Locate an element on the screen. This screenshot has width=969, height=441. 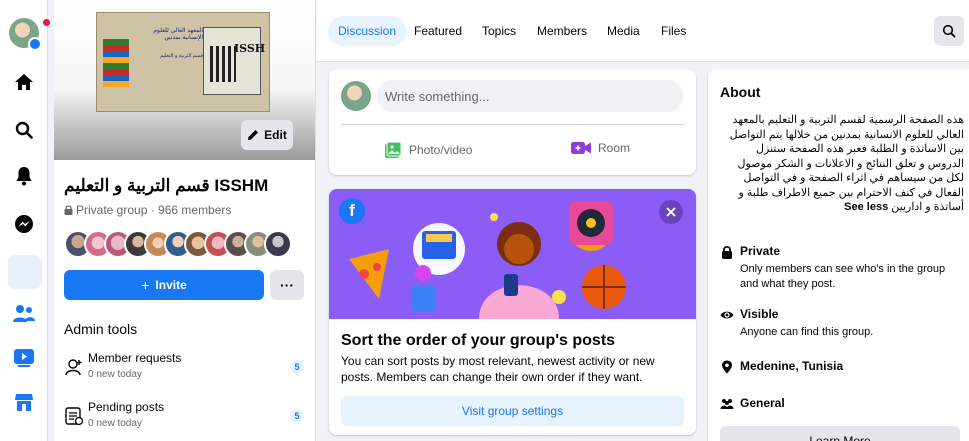
home-icon is located at coordinates (24, 82).